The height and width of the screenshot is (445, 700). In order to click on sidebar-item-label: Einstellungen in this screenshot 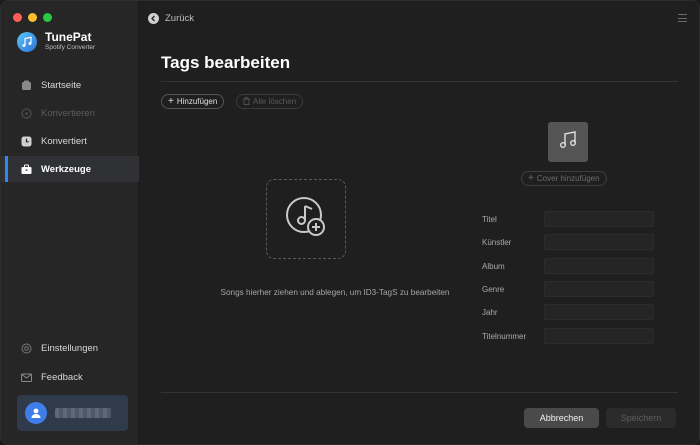, I will do `click(70, 348)`.